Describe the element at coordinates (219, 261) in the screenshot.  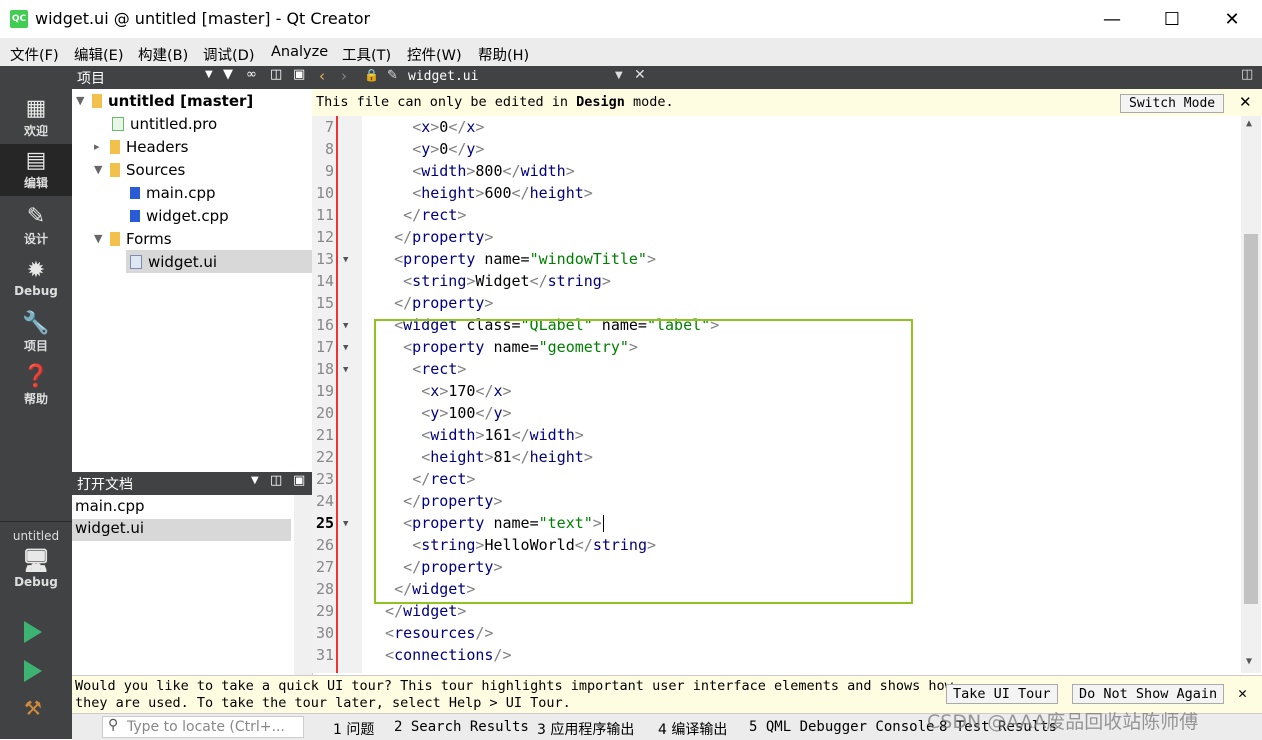
I see `tree-item-widget-ui: widget.ui` at that location.